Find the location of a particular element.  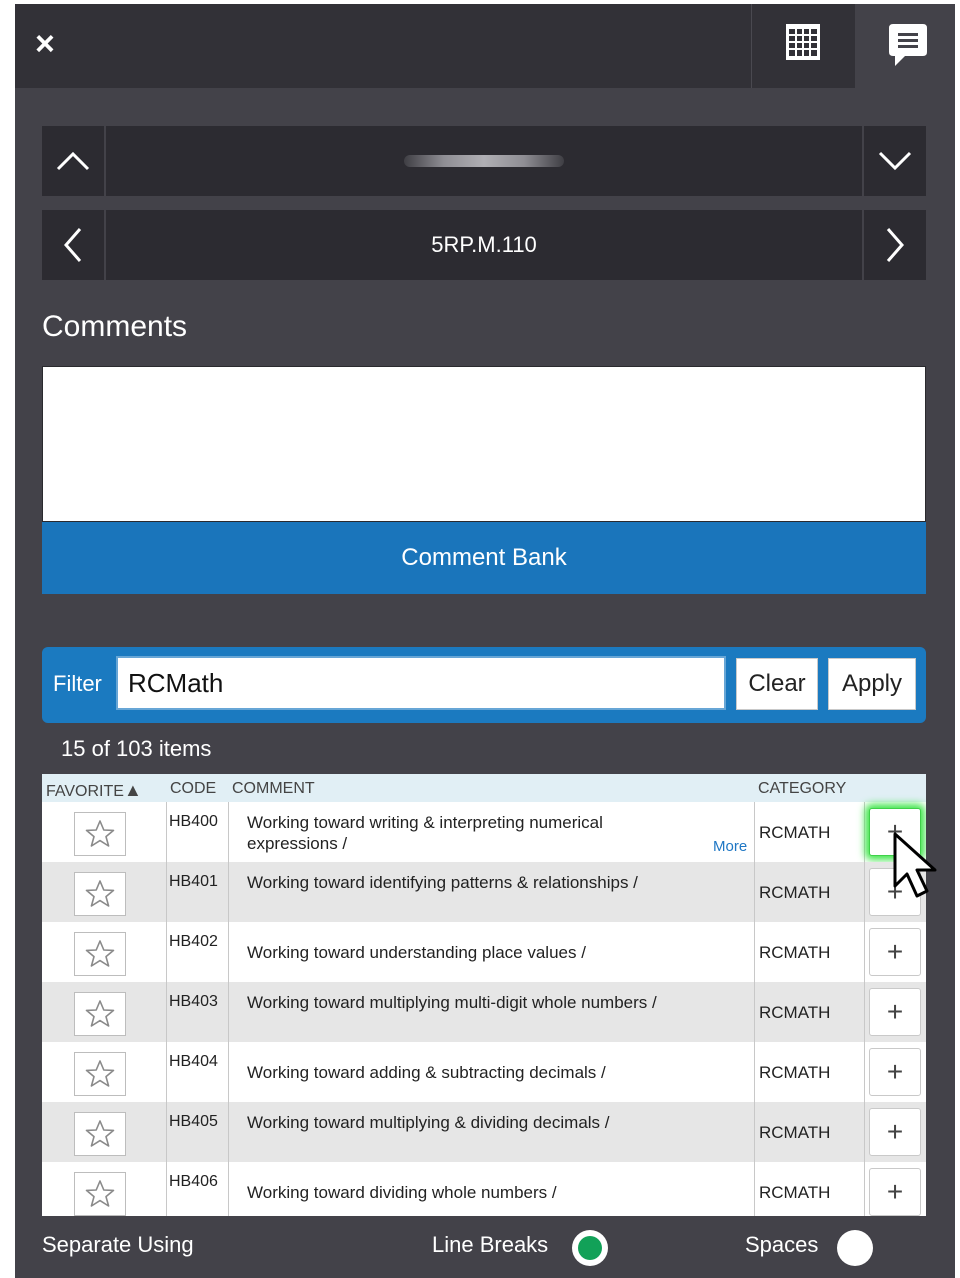

previous-section-button is located at coordinates (74, 245).